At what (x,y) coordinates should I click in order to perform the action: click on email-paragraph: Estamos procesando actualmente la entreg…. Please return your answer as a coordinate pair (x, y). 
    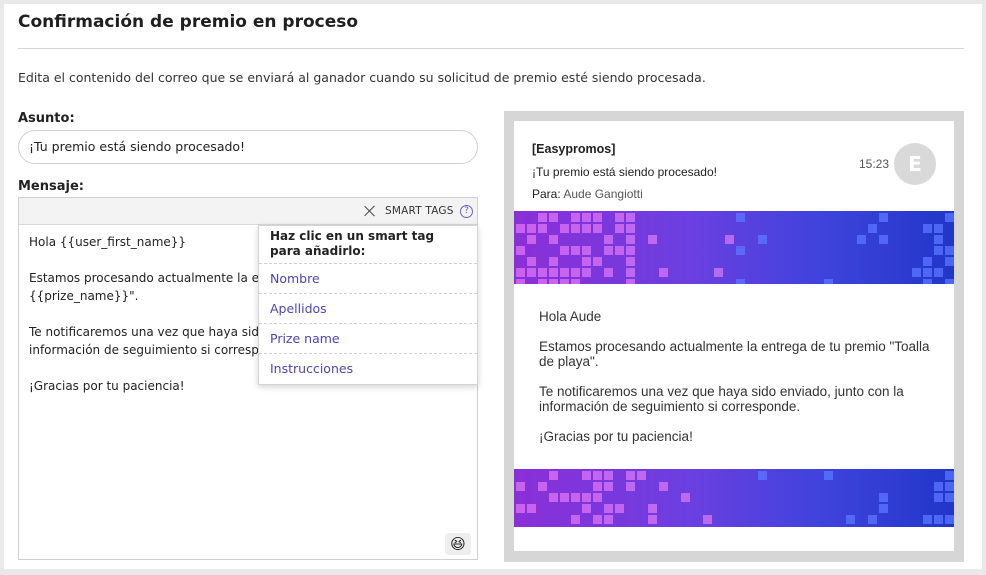
    Looking at the image, I should click on (734, 354).